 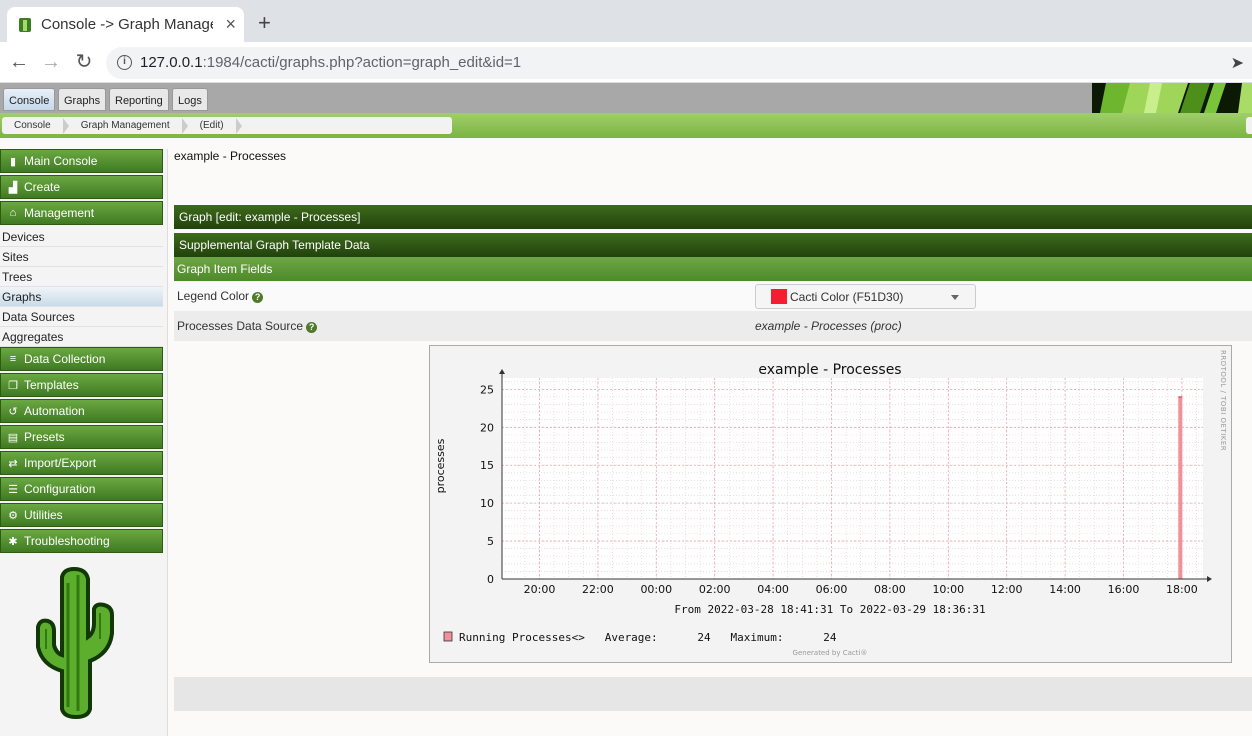 I want to click on tab-graphs: Graphs, so click(x=82, y=99).